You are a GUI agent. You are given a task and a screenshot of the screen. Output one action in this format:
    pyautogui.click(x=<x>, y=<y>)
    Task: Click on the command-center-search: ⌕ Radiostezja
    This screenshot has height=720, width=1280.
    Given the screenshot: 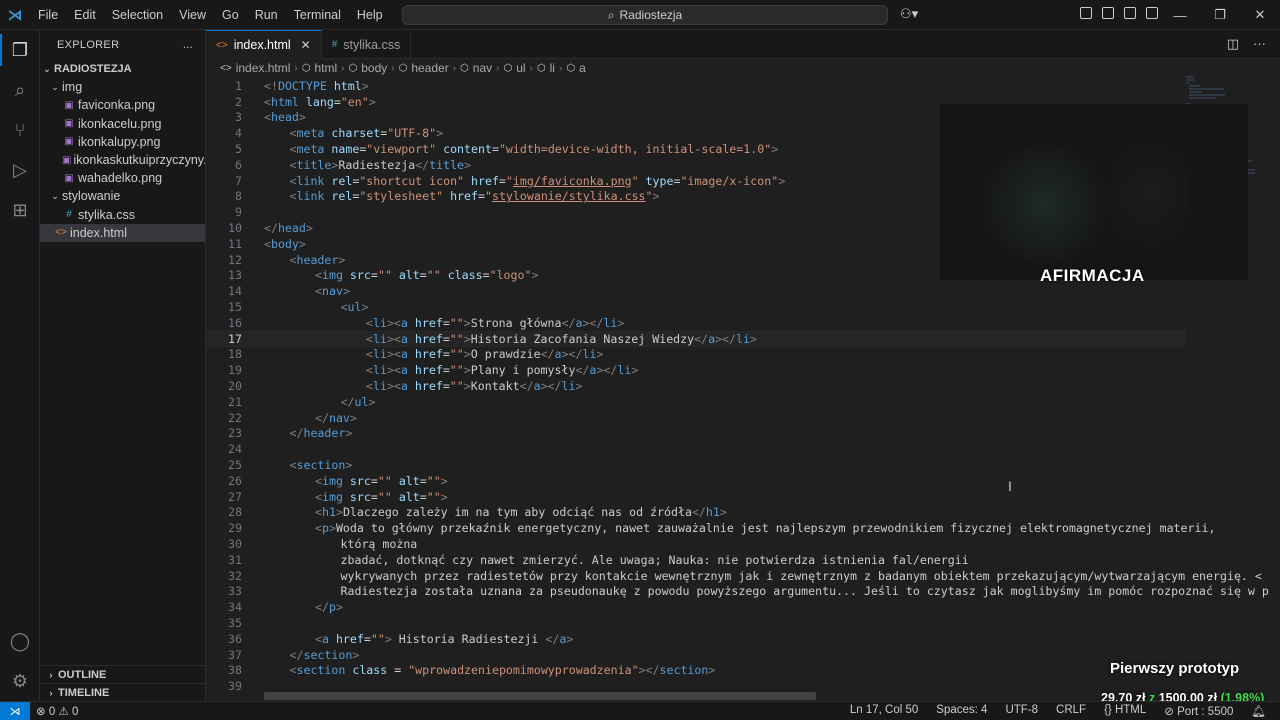 What is the action you would take?
    pyautogui.click(x=645, y=15)
    